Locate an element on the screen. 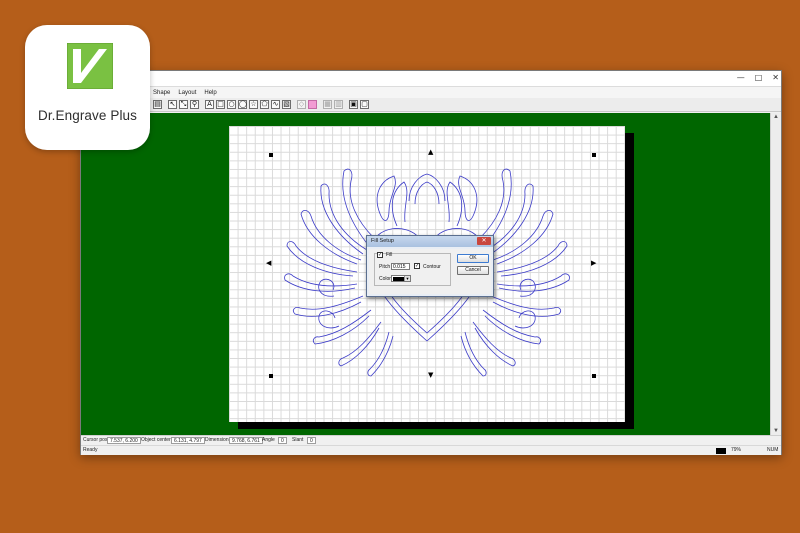 The width and height of the screenshot is (800, 533). dimension-label: Dimension is located at coordinates (217, 440).